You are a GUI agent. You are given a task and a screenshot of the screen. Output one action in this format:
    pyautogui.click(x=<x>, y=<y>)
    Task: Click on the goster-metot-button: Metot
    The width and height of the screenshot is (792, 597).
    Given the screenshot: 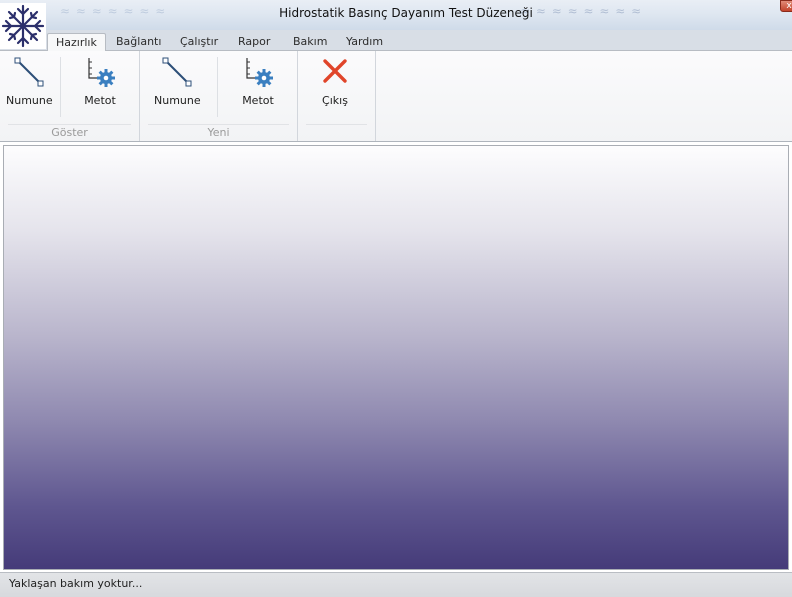 What is the action you would take?
    pyautogui.click(x=100, y=82)
    